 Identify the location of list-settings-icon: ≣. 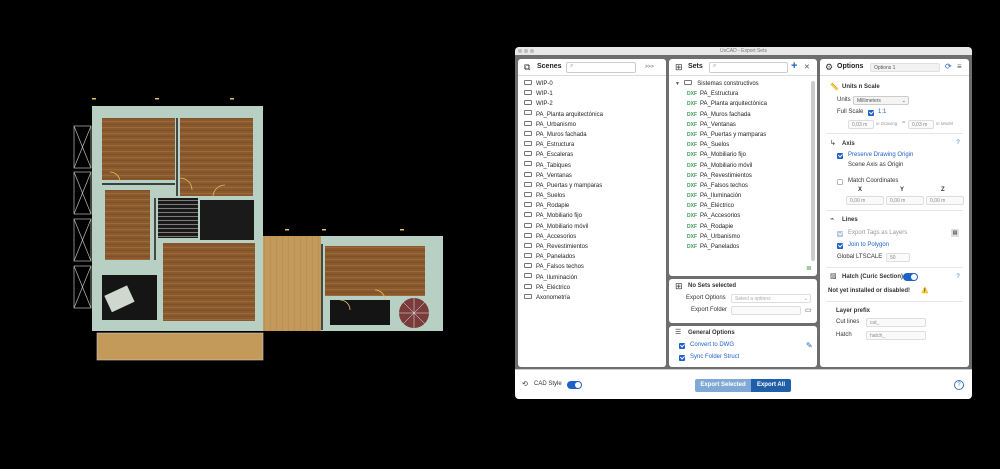
(809, 268).